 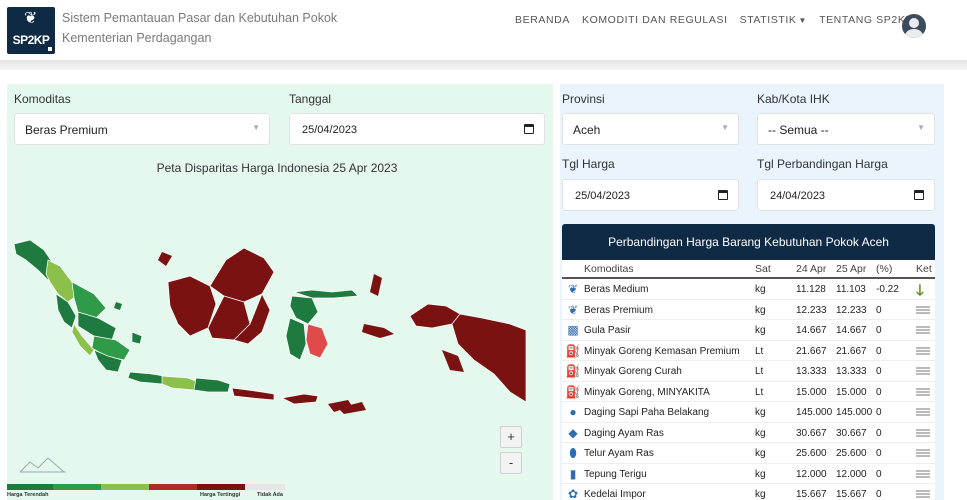 I want to click on table-header-row: Komoditas Sat 24 Apr 25 Apr (%) Ket, so click(x=748, y=269).